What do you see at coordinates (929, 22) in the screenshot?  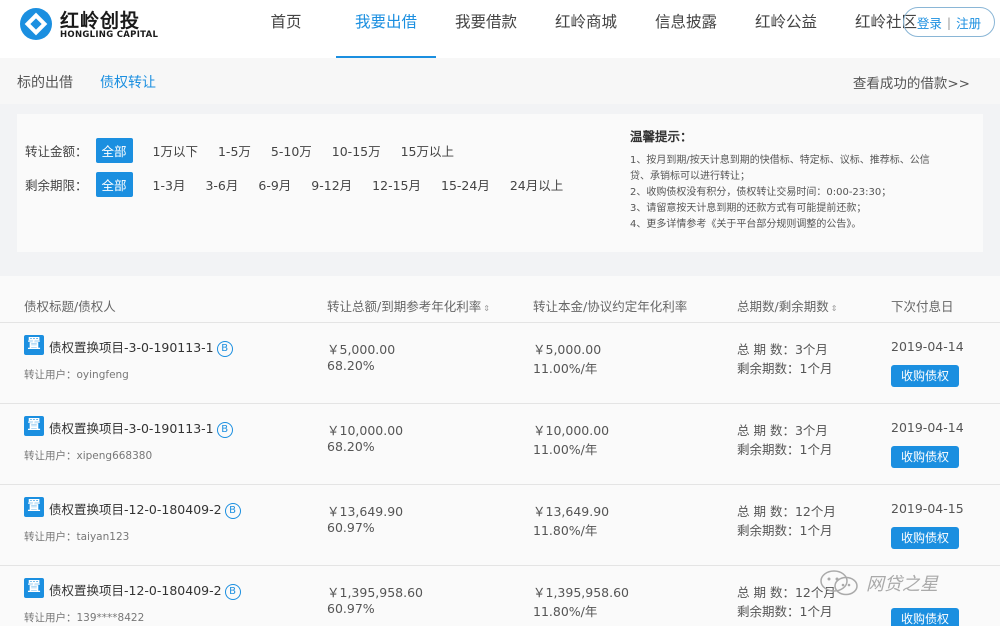 I see `login-link: 登录` at bounding box center [929, 22].